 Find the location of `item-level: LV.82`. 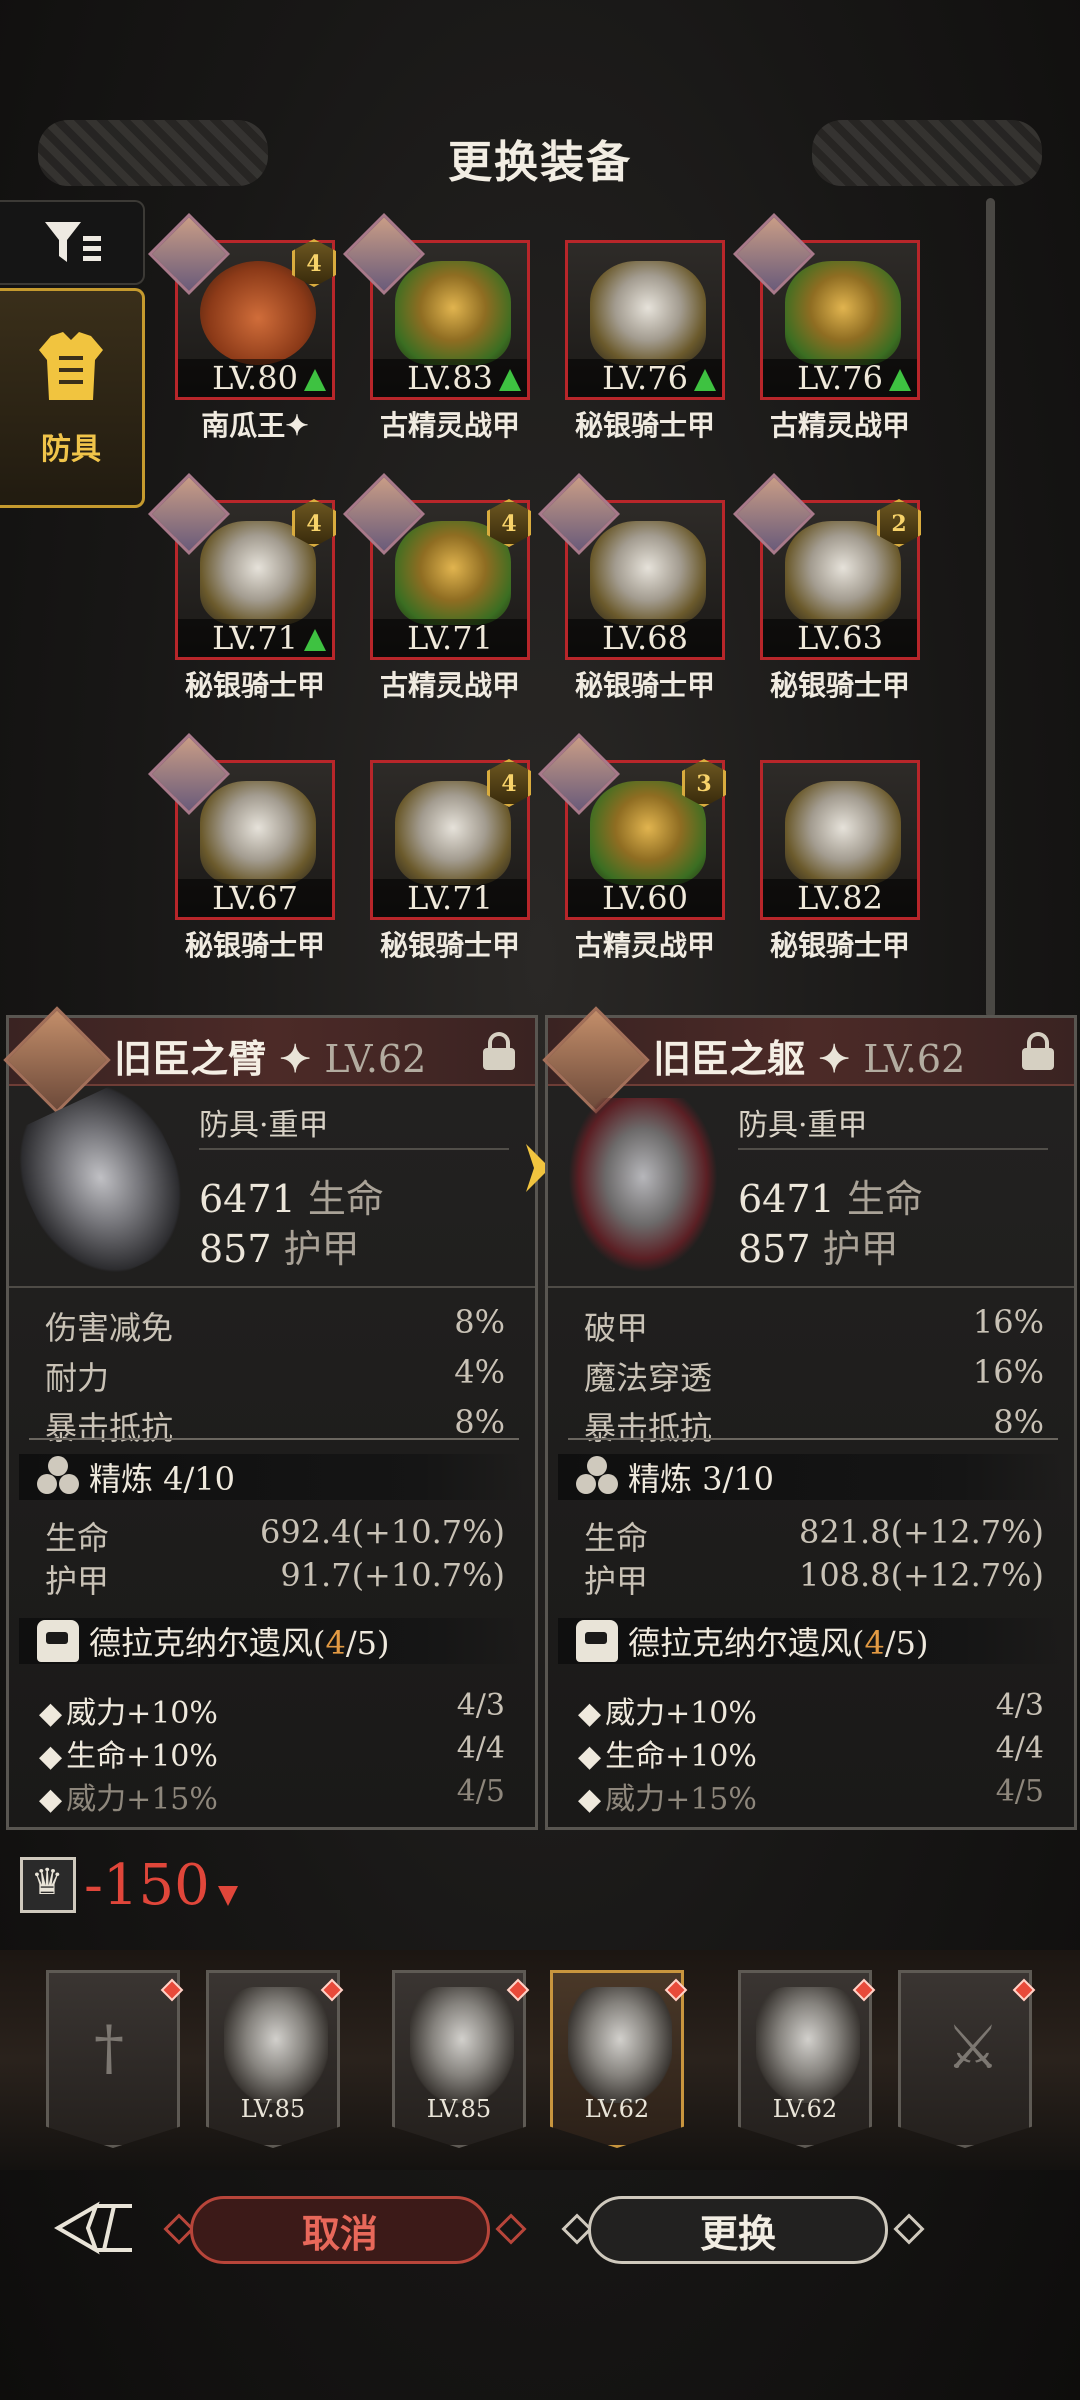

item-level: LV.82 is located at coordinates (840, 898).